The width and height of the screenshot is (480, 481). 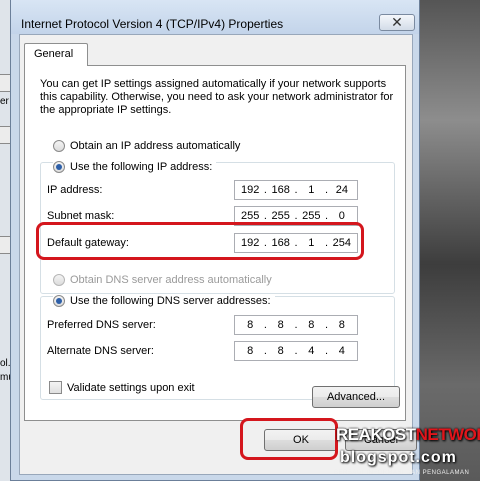 What do you see at coordinates (88, 243) in the screenshot?
I see `default-gateway-label: Default gateway:` at bounding box center [88, 243].